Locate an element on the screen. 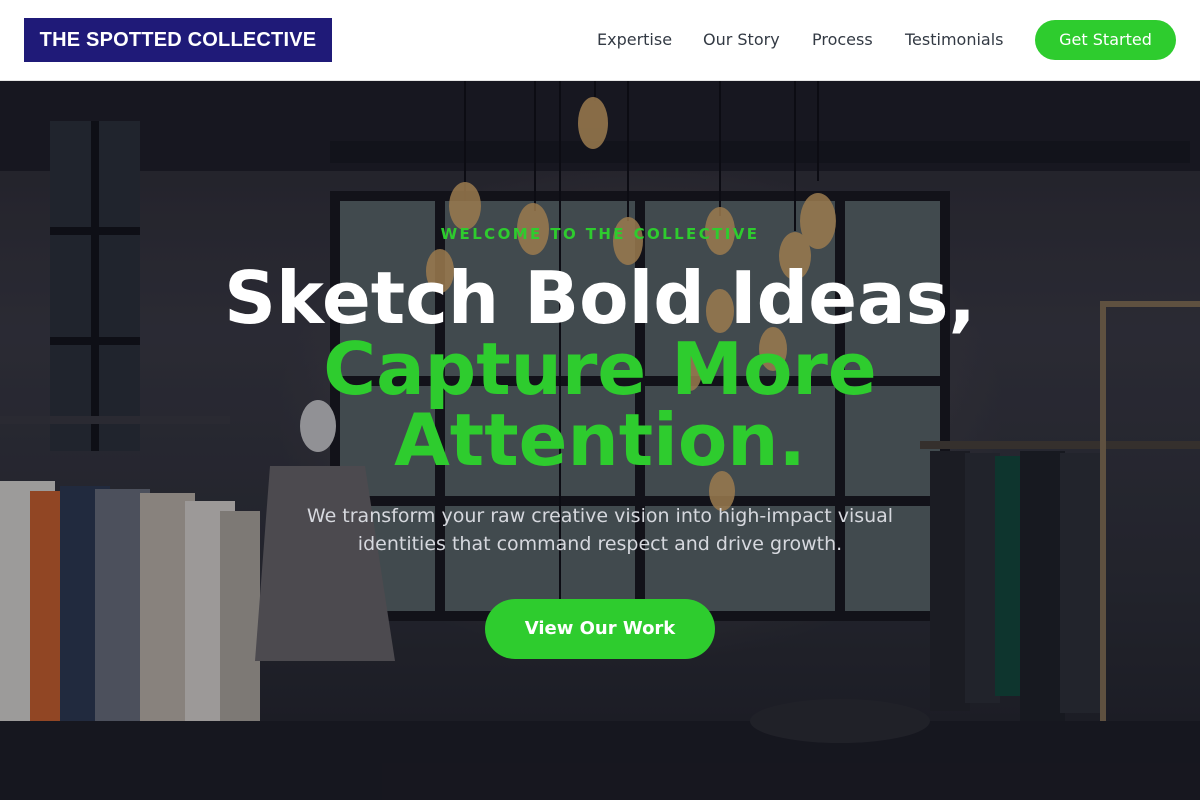 The width and height of the screenshot is (1200, 800). nav-our-story: Our Story is located at coordinates (741, 39).